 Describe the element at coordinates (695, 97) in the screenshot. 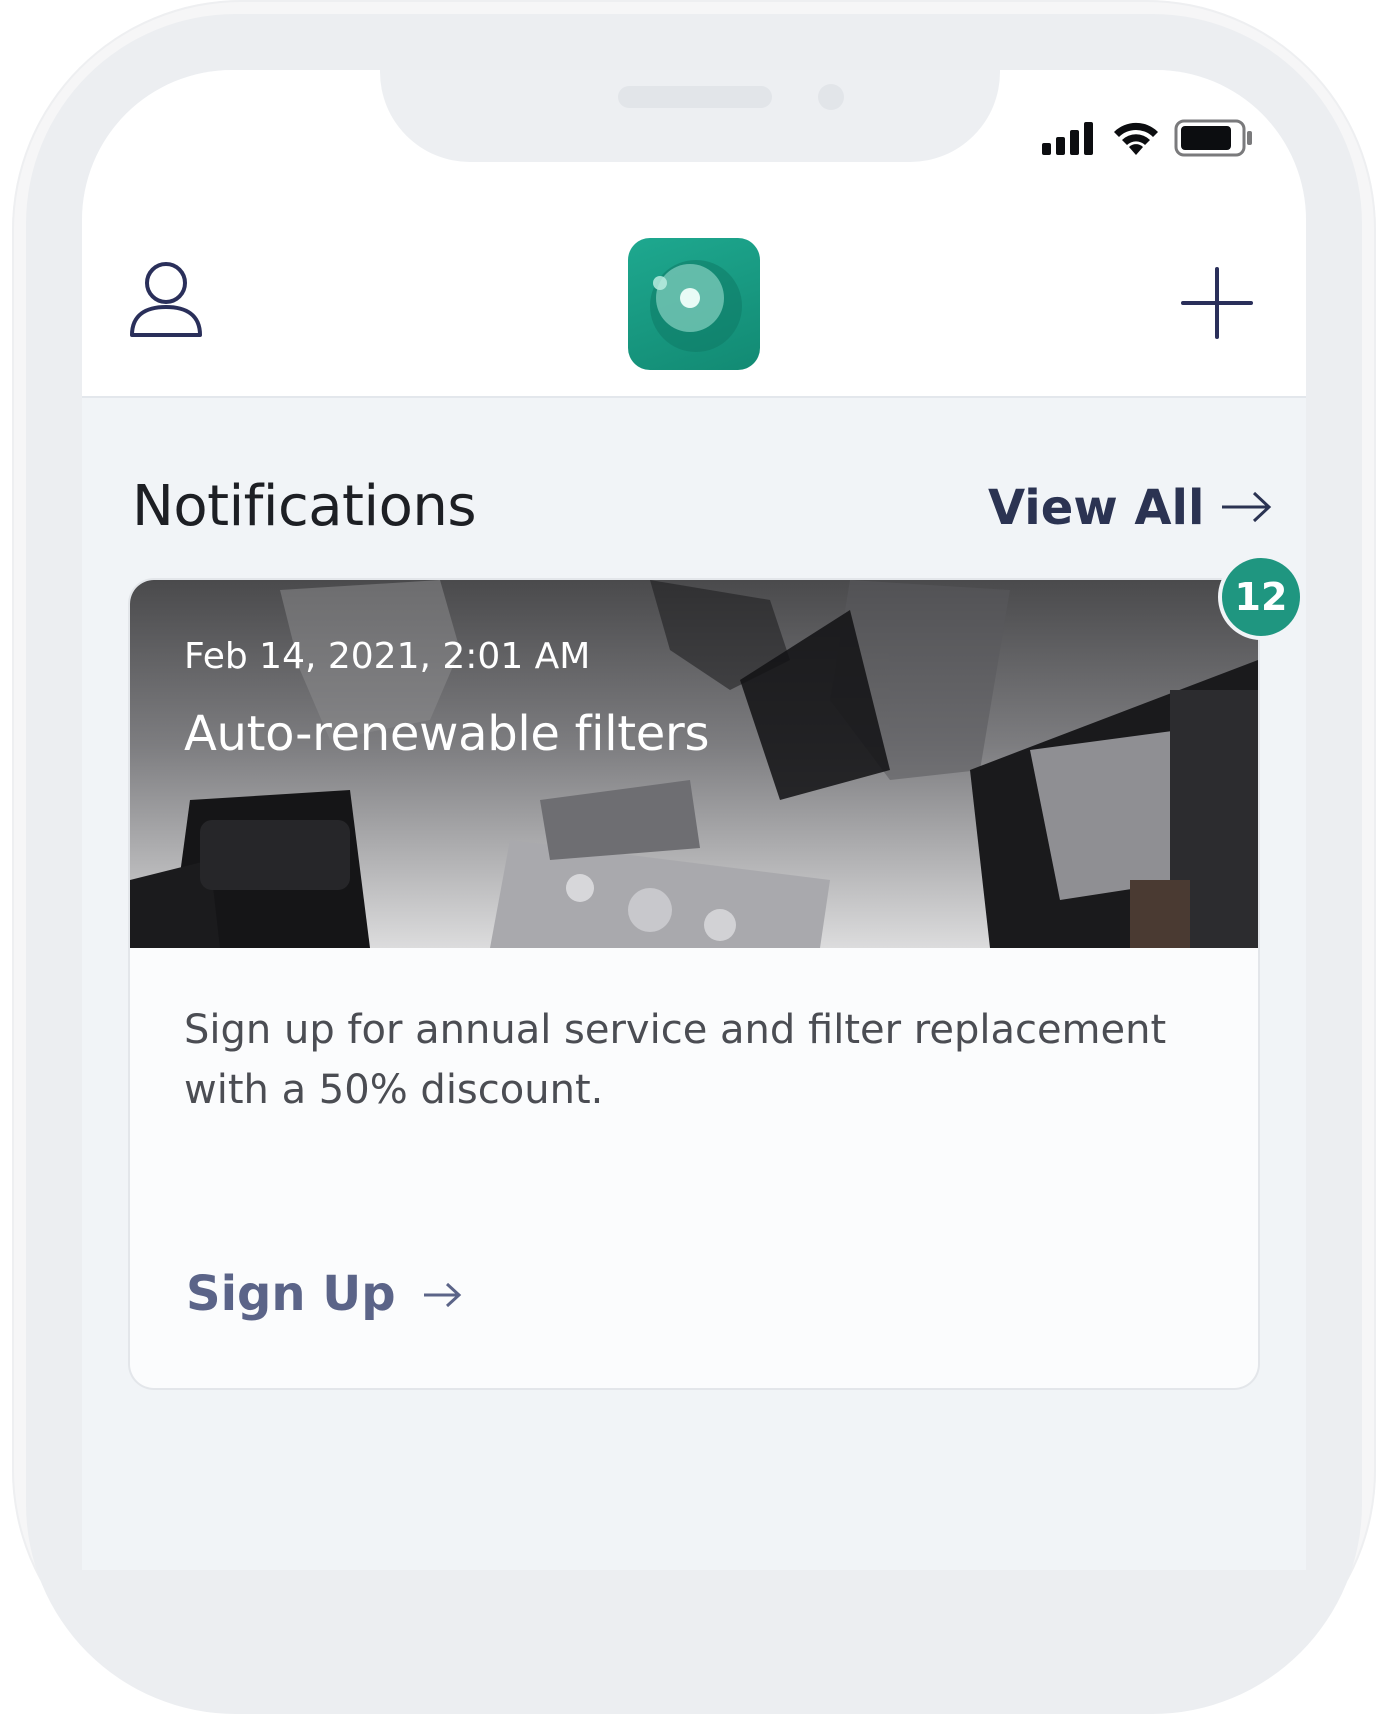

I see `speaker-grille` at that location.